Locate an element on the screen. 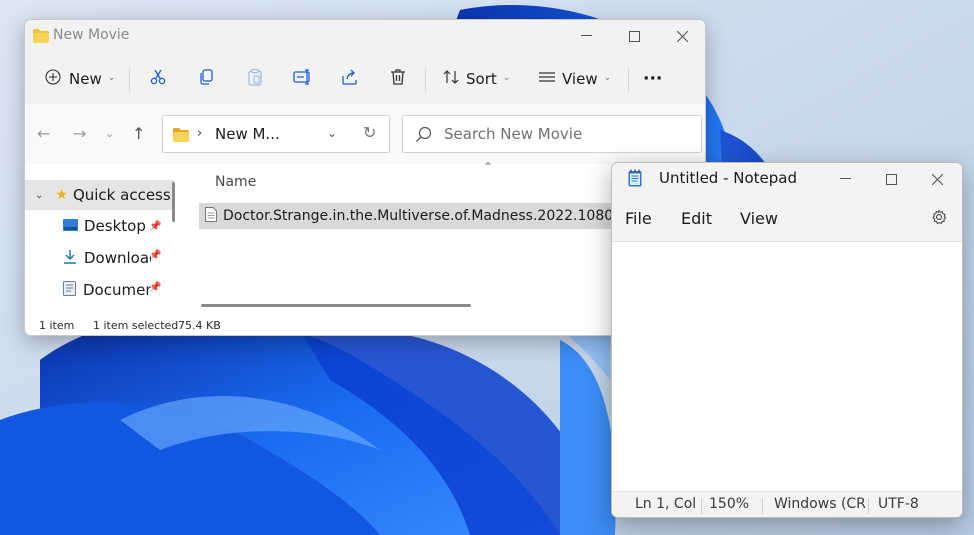  menu-file: File is located at coordinates (638, 218).